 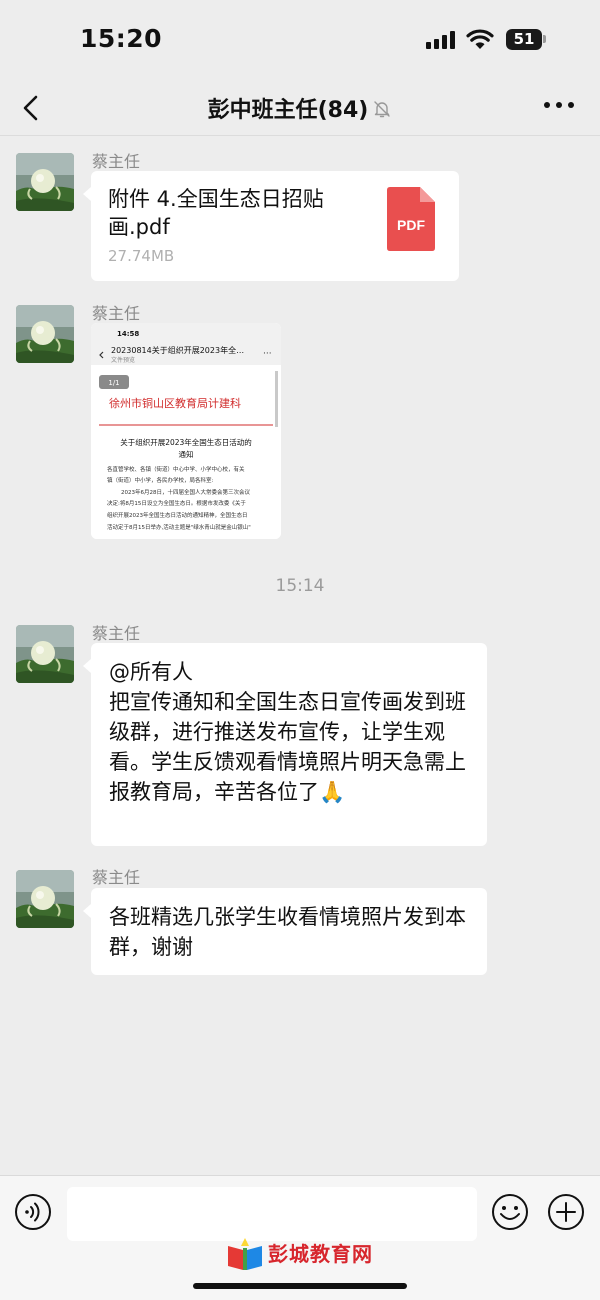 I want to click on file-name: 附件 4.全国生态日招贴画.pdf, so click(x=216, y=213).